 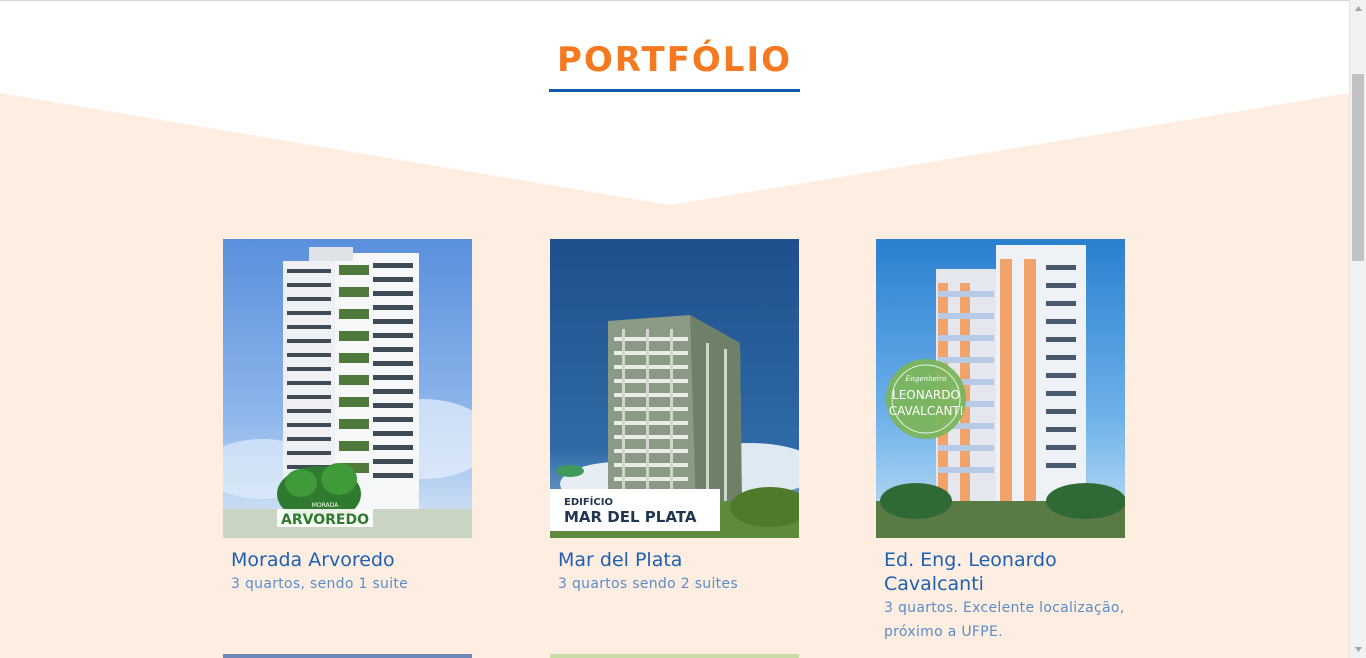 I want to click on morada-logo-line1: MORADA, so click(x=325, y=505).